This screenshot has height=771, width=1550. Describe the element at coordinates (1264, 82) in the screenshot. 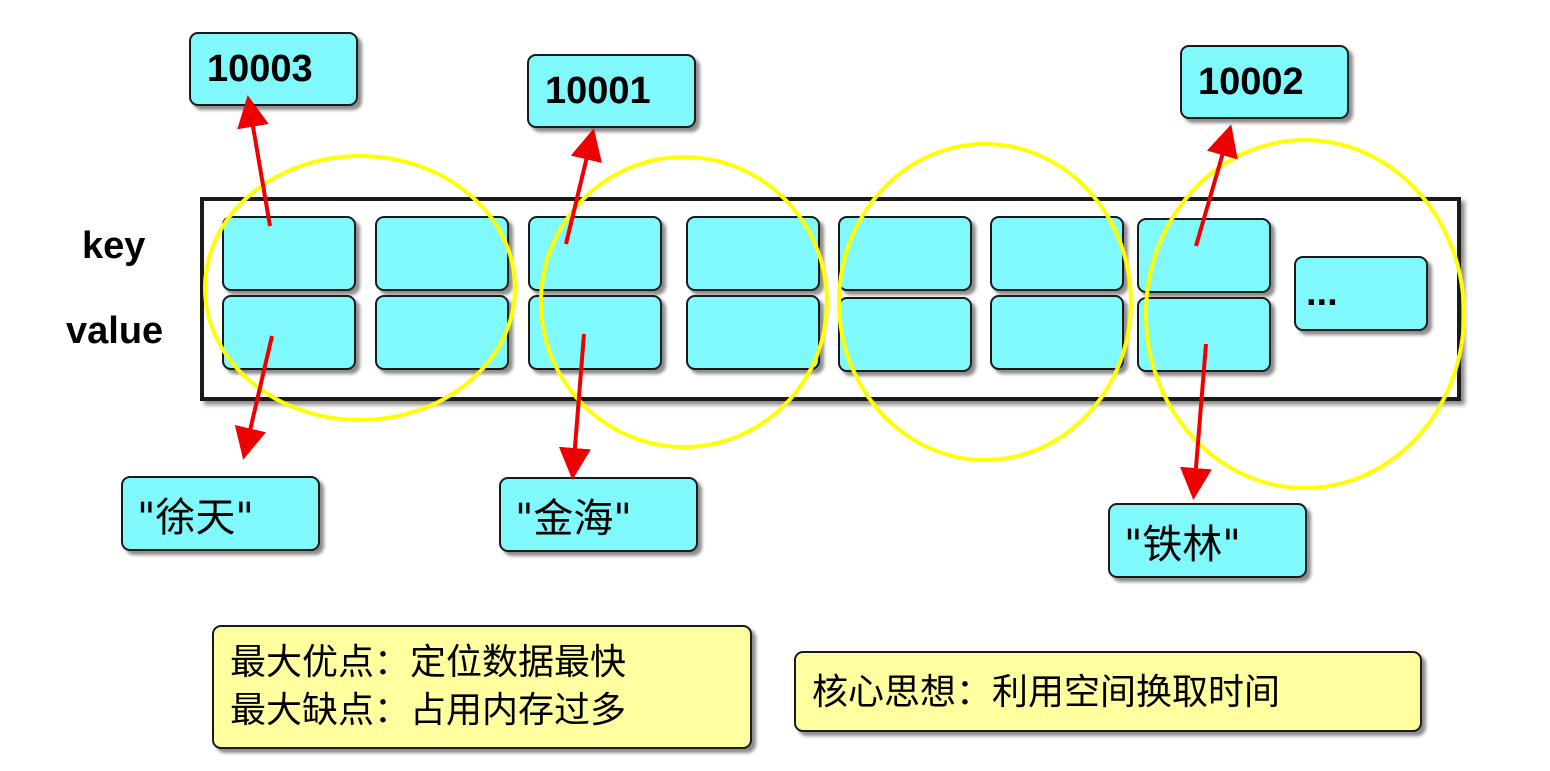

I see `key-box-10002: 10002` at that location.